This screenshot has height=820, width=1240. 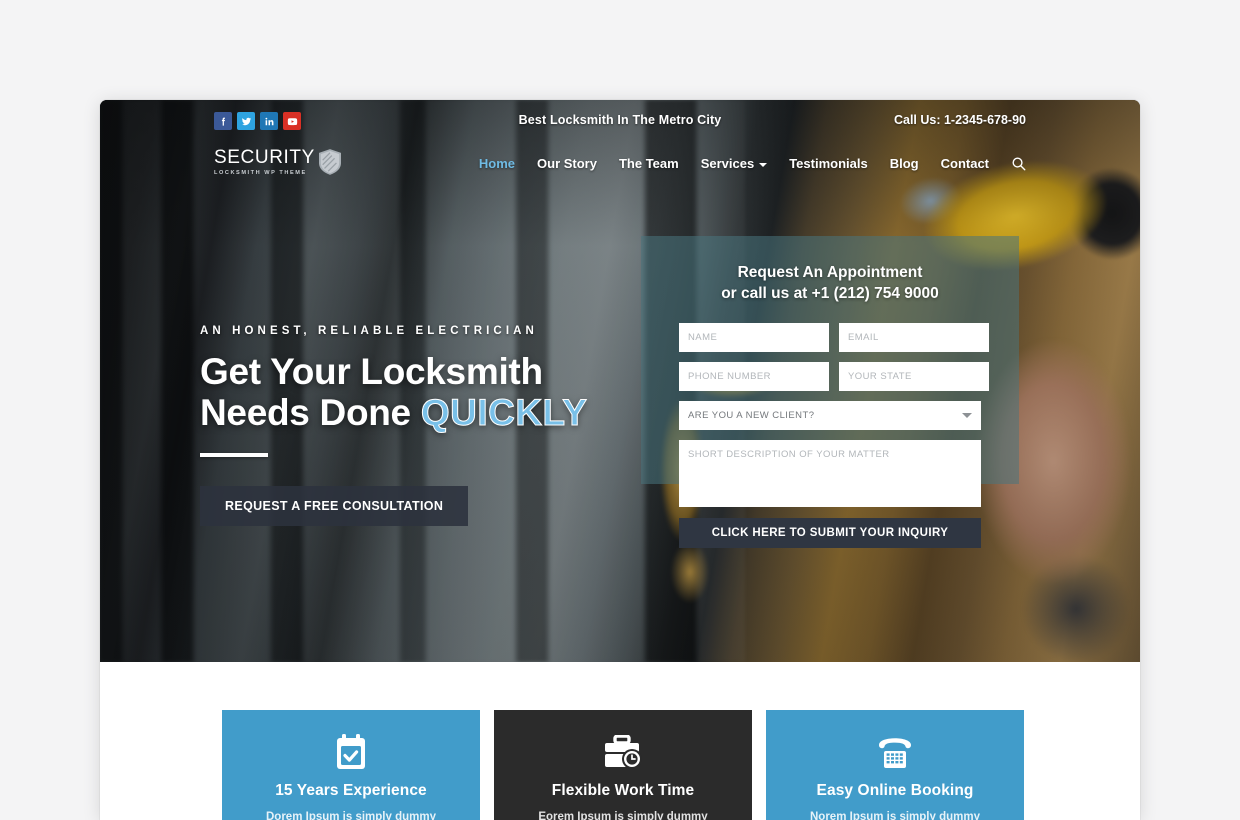 I want to click on logo-tagline: LOCKSMITH WP THEME, so click(x=260, y=173).